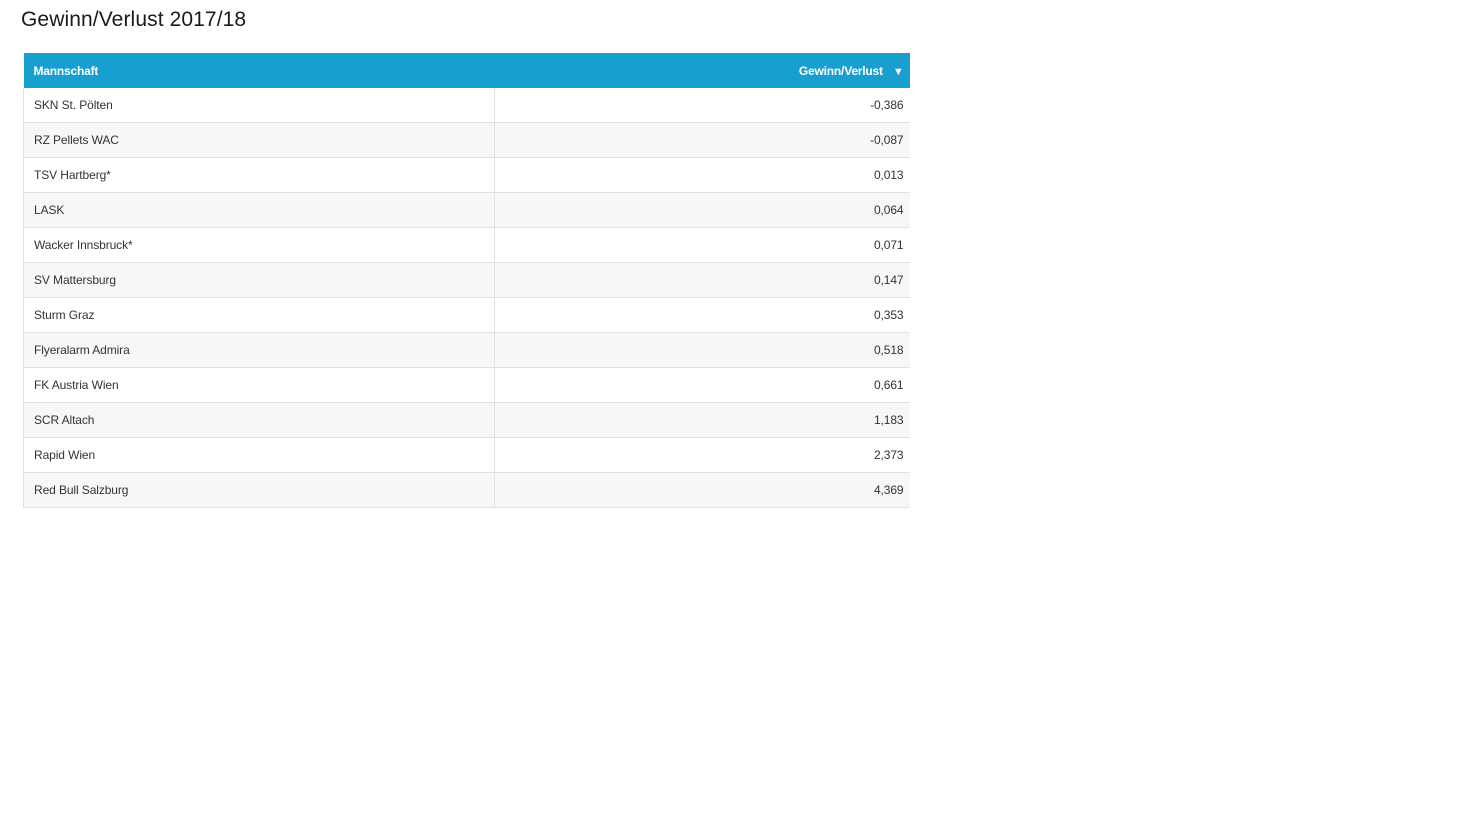  What do you see at coordinates (702, 280) in the screenshot?
I see `profit-loss-cell: 0,147` at bounding box center [702, 280].